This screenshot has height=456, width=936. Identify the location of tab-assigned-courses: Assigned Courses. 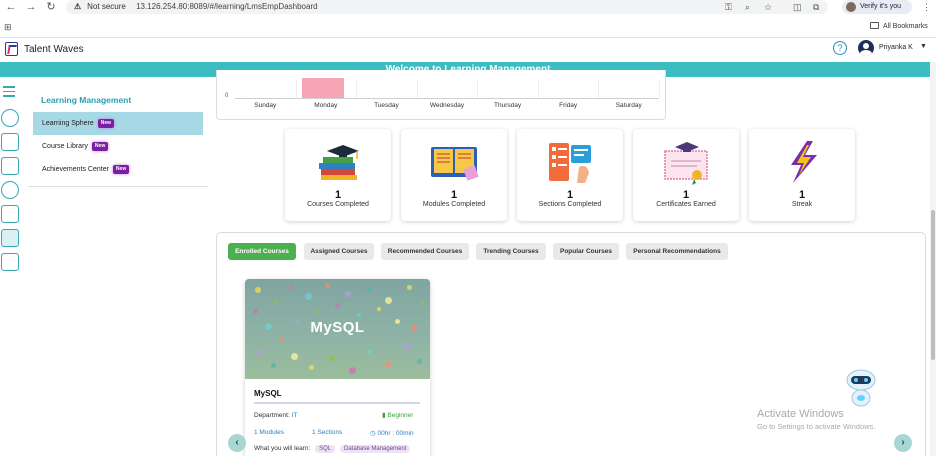
(339, 251).